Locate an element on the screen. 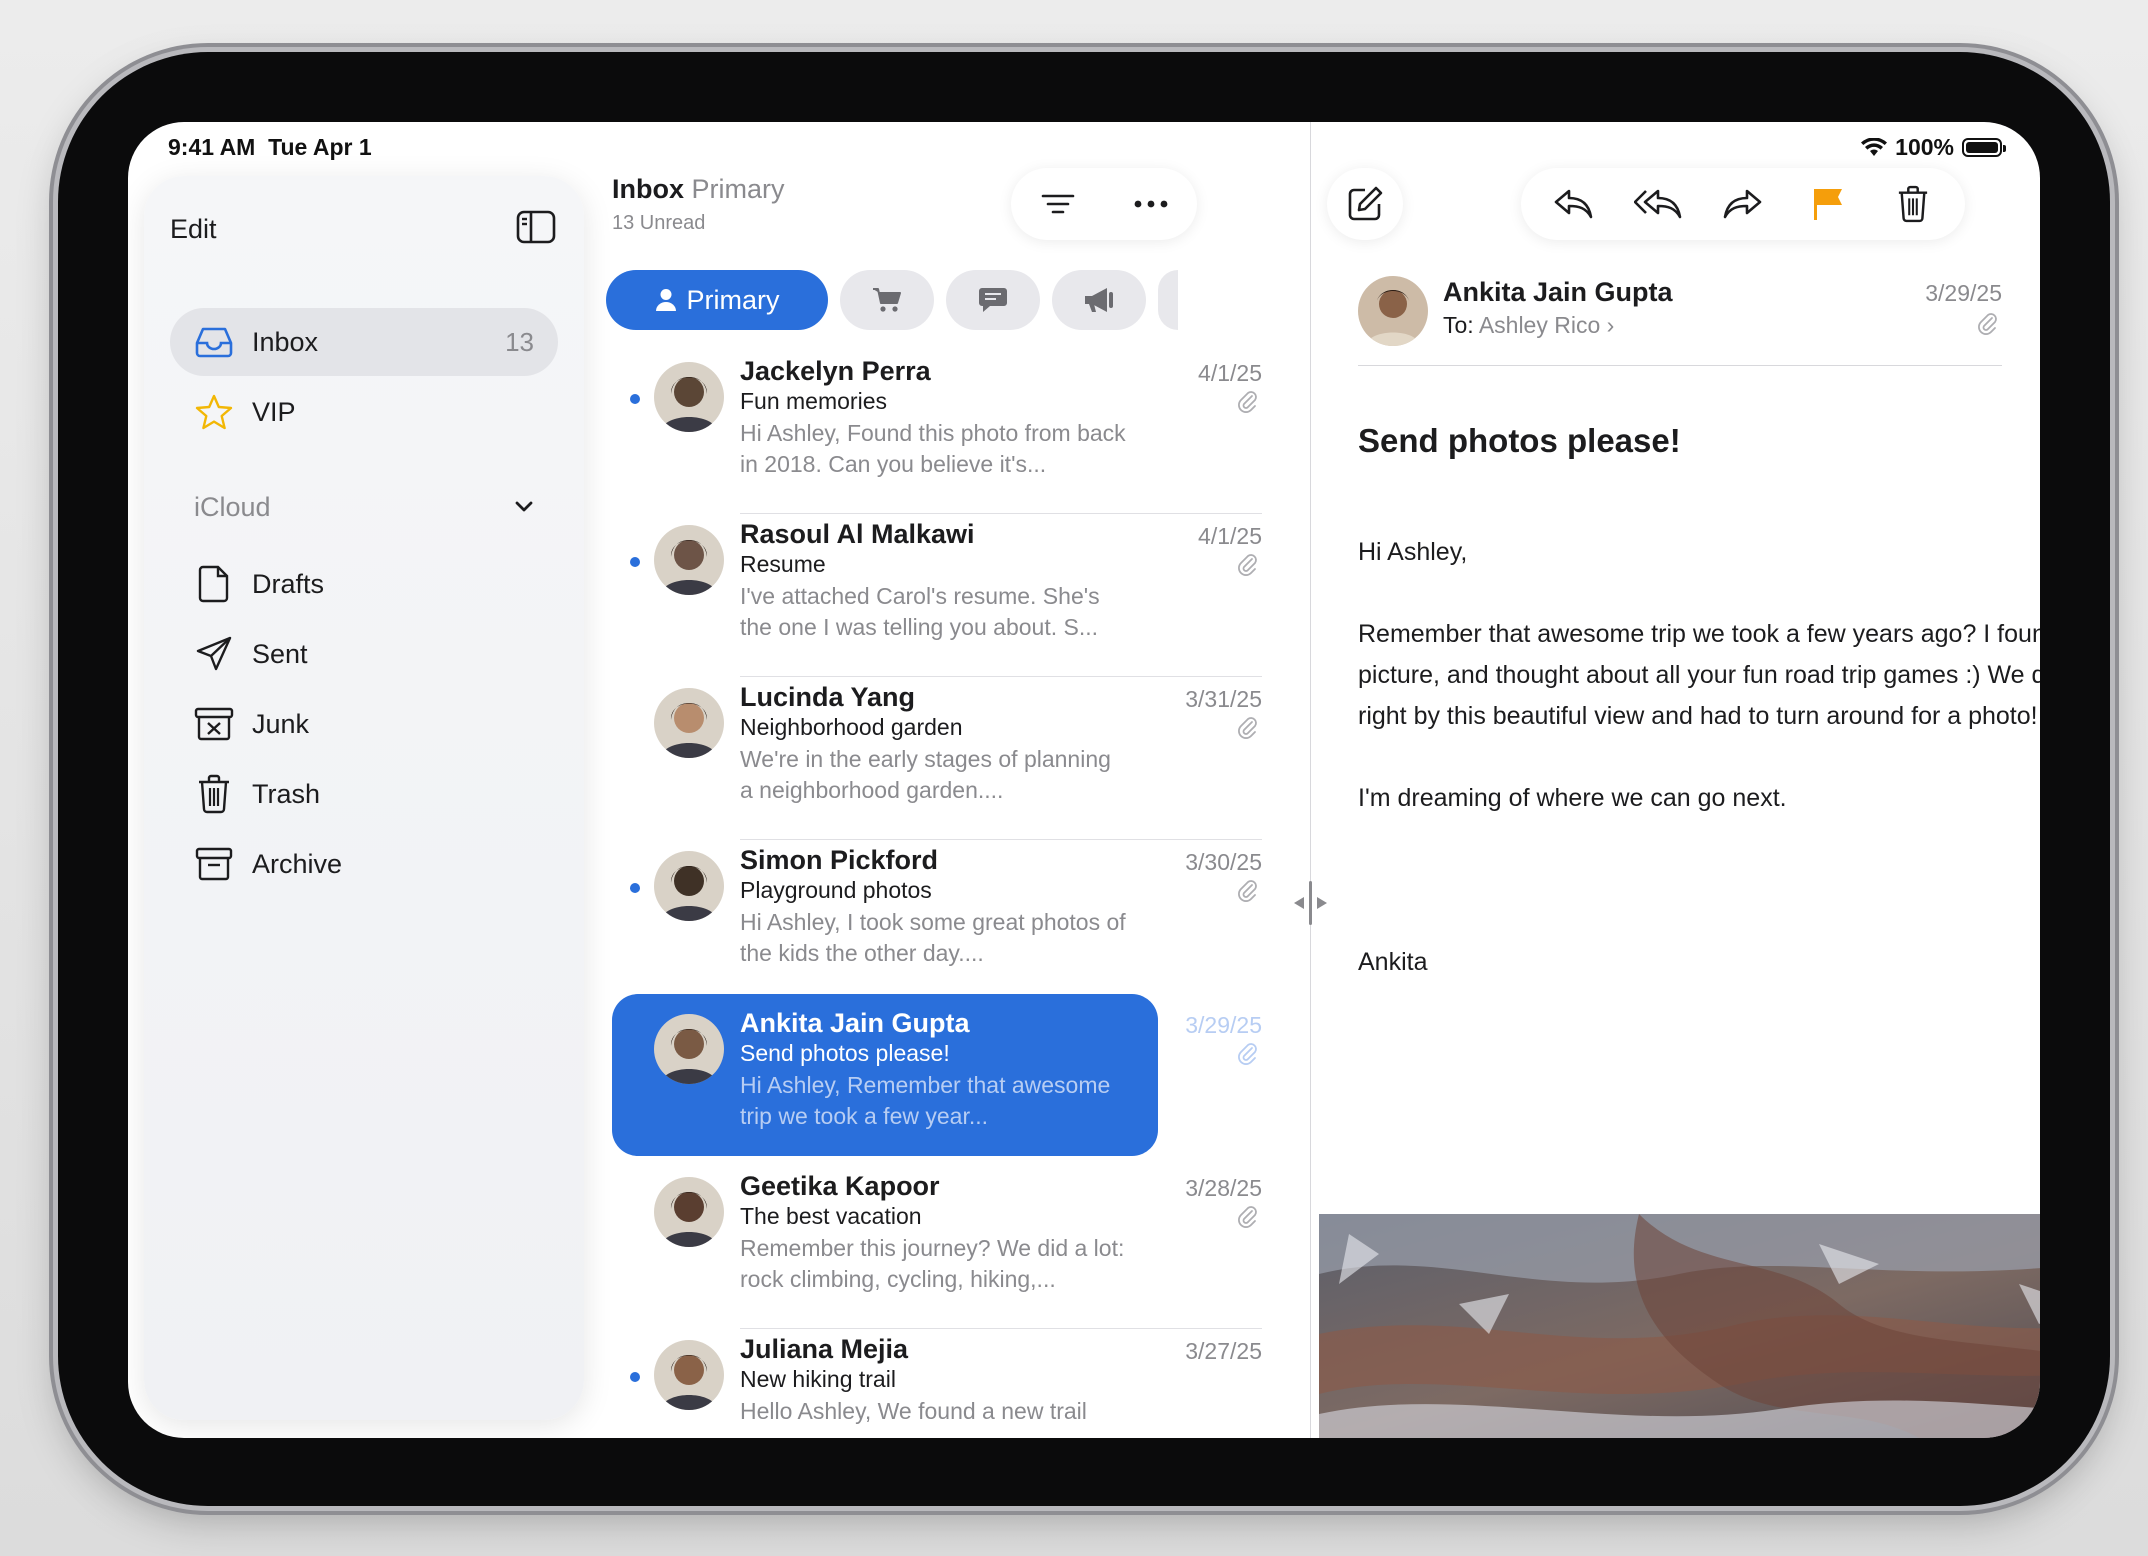 This screenshot has width=2148, height=1556. message-subject: Fun memories is located at coordinates (813, 401).